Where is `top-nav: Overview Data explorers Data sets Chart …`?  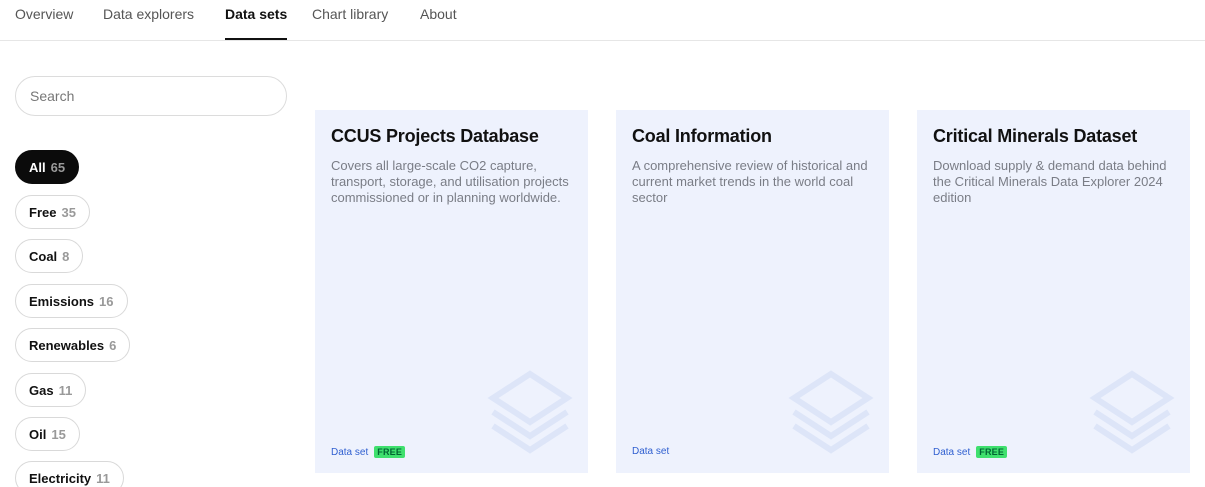 top-nav: Overview Data explorers Data sets Chart … is located at coordinates (602, 20).